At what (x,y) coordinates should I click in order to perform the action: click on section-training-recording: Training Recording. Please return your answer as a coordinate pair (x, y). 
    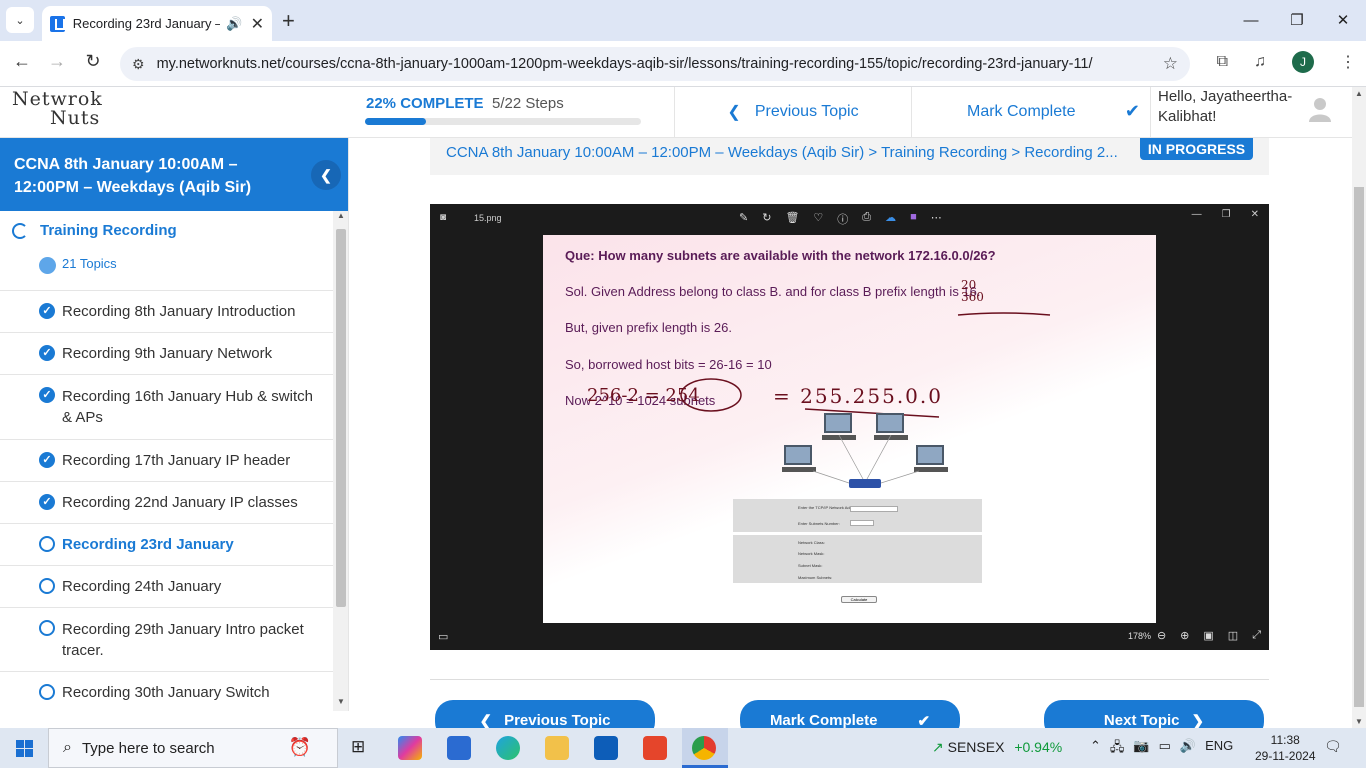
    Looking at the image, I should click on (174, 230).